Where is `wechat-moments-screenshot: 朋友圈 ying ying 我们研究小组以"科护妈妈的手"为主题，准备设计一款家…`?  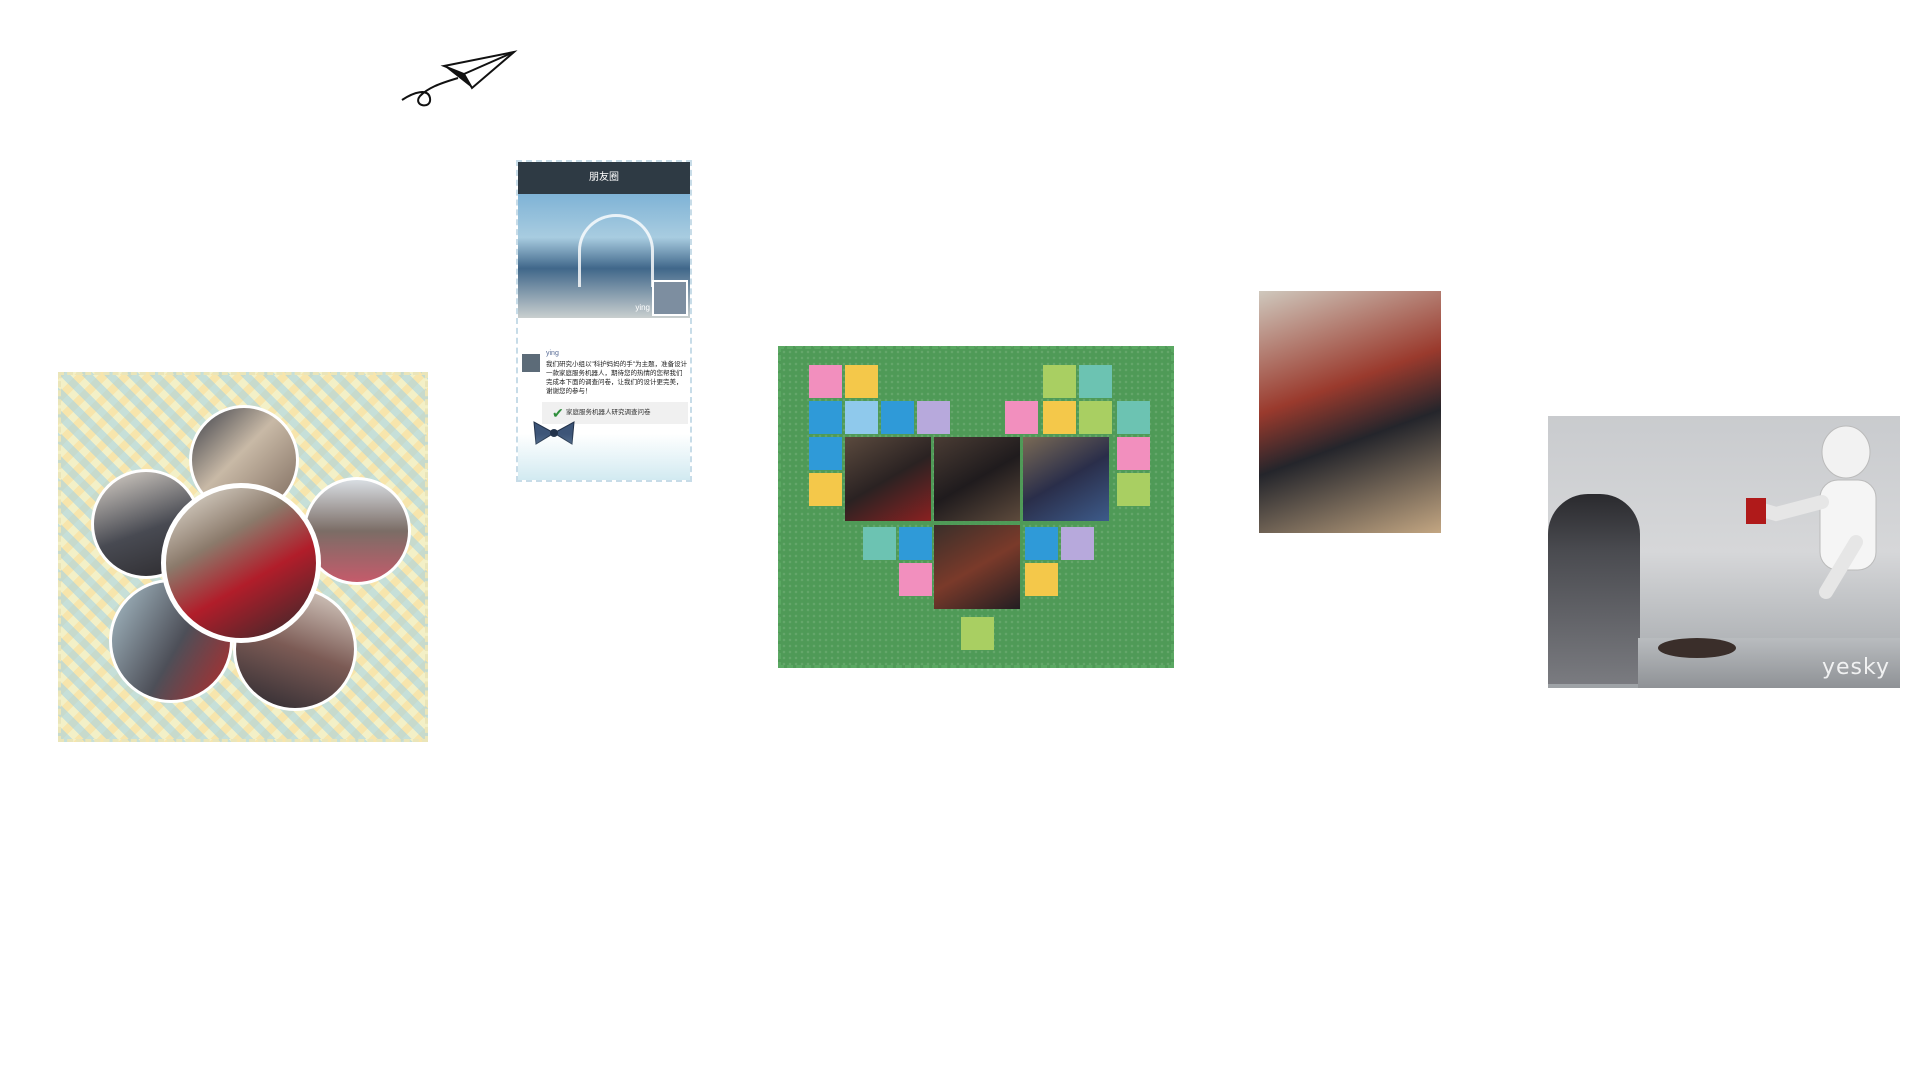 wechat-moments-screenshot: 朋友圈 ying ying 我们研究小组以"科护妈妈的手"为主题，准备设计一款家… is located at coordinates (604, 321).